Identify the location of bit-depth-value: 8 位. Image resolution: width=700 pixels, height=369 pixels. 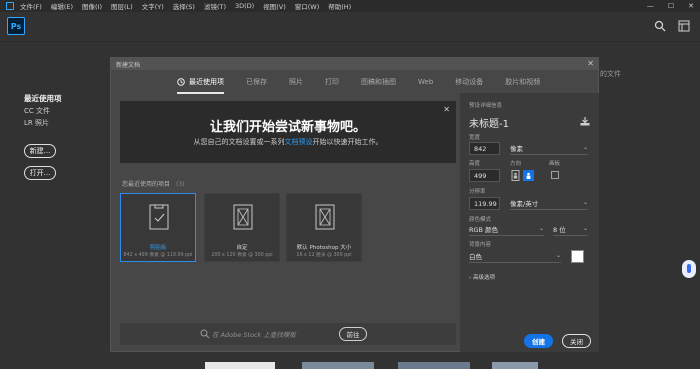
(559, 230).